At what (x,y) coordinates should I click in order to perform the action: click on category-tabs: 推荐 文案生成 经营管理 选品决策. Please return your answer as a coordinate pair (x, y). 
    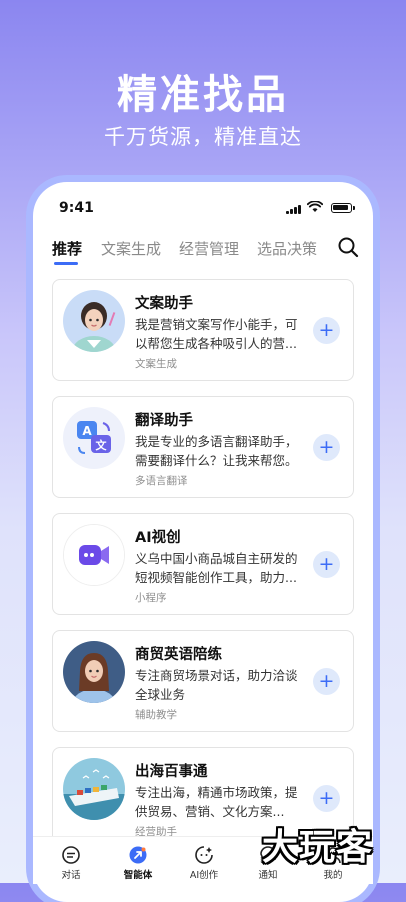
    Looking at the image, I should click on (202, 251).